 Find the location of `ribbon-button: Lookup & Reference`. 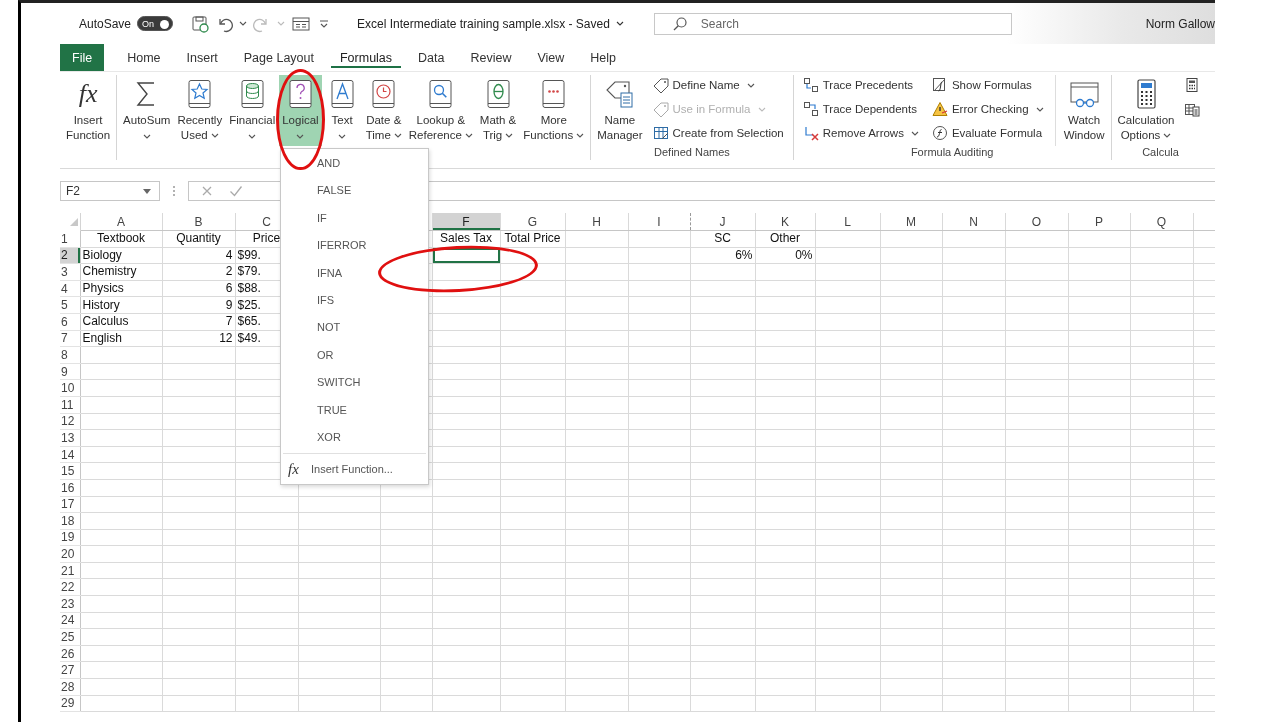

ribbon-button: Lookup & Reference is located at coordinates (440, 110).